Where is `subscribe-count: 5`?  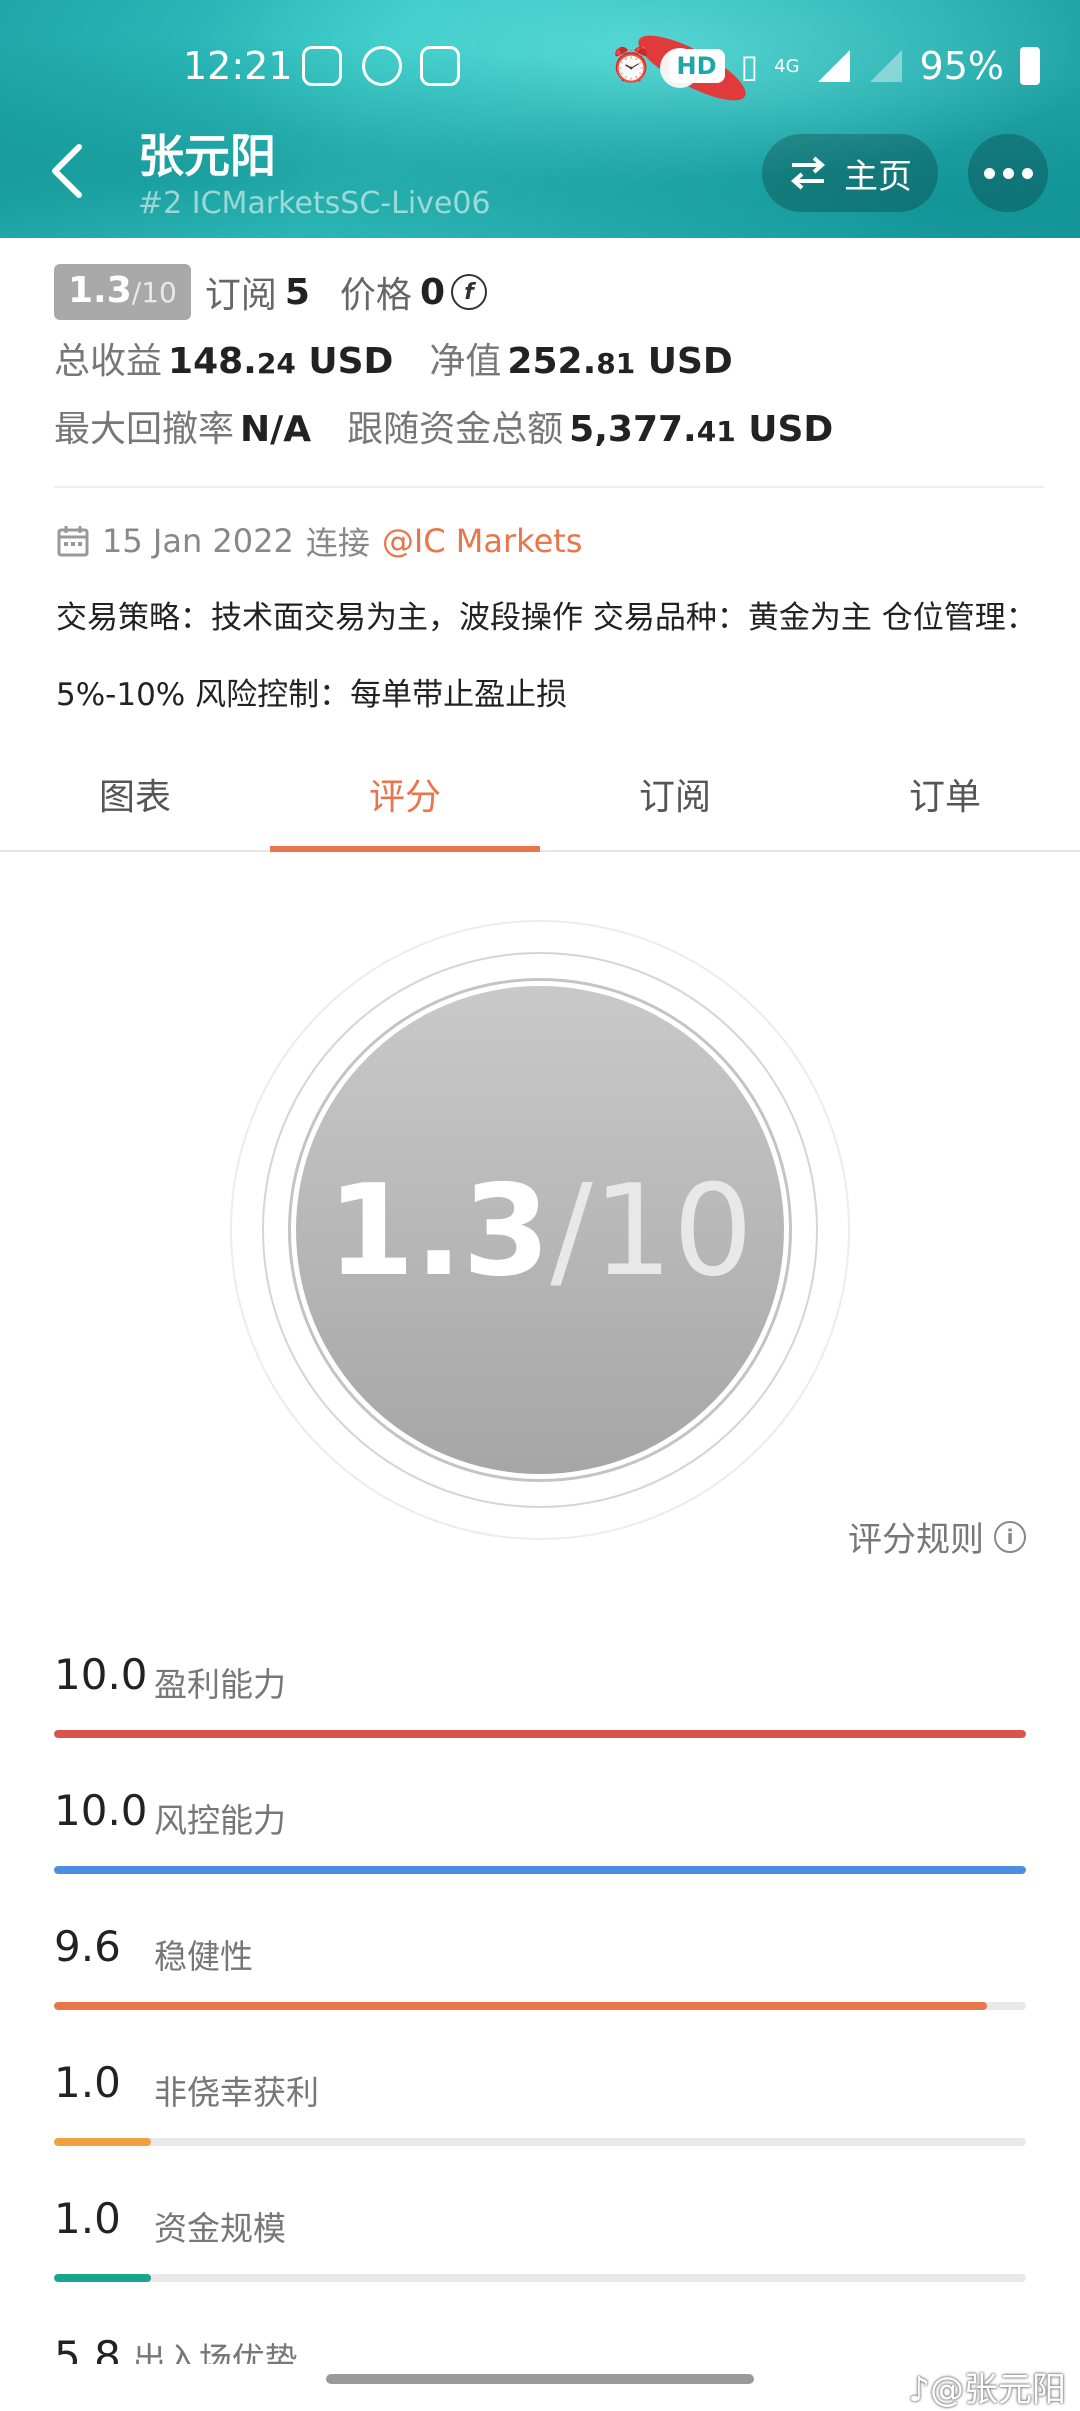 subscribe-count: 5 is located at coordinates (297, 292).